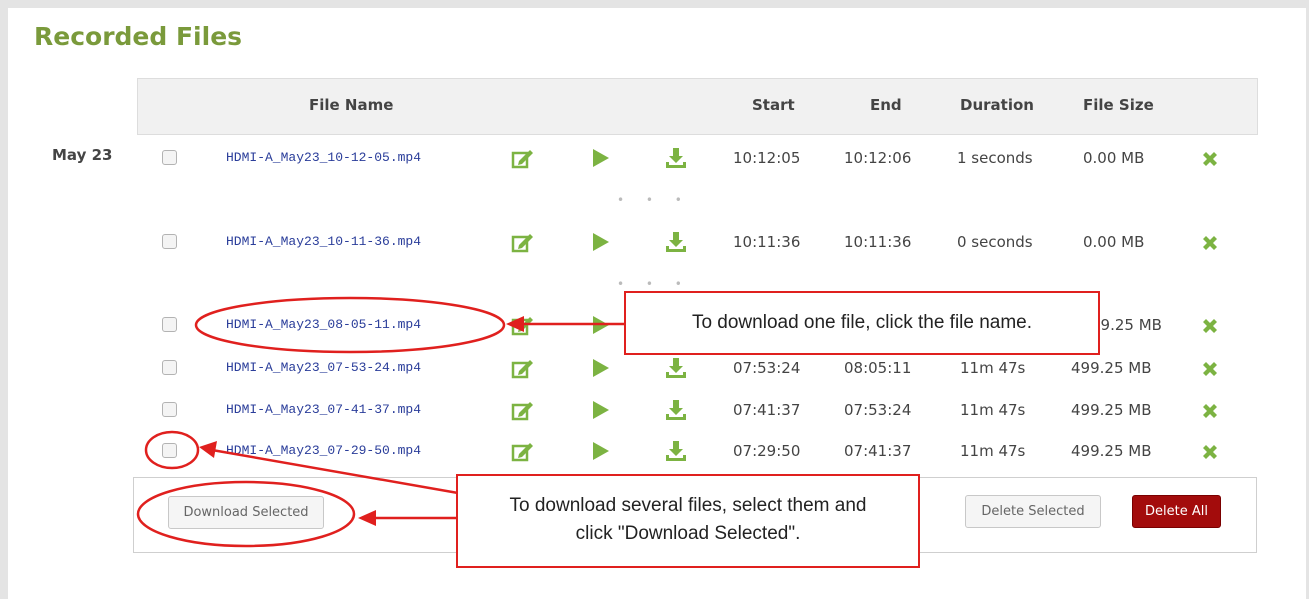 This screenshot has height=599, width=1309. Describe the element at coordinates (323, 367) in the screenshot. I see `file-name-link: HDMI-A_May23_07-53-24.mp4` at that location.